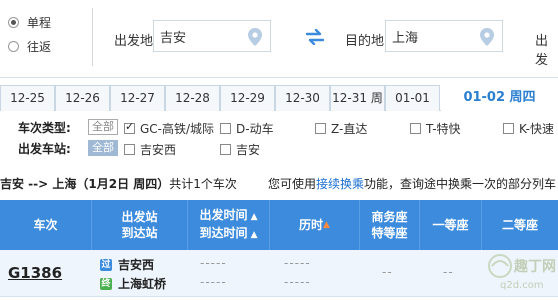 Image resolution: width=558 pixels, height=300 pixels. What do you see at coordinates (390, 225) in the screenshot?
I see `col-business: 商务座 特等座` at bounding box center [390, 225].